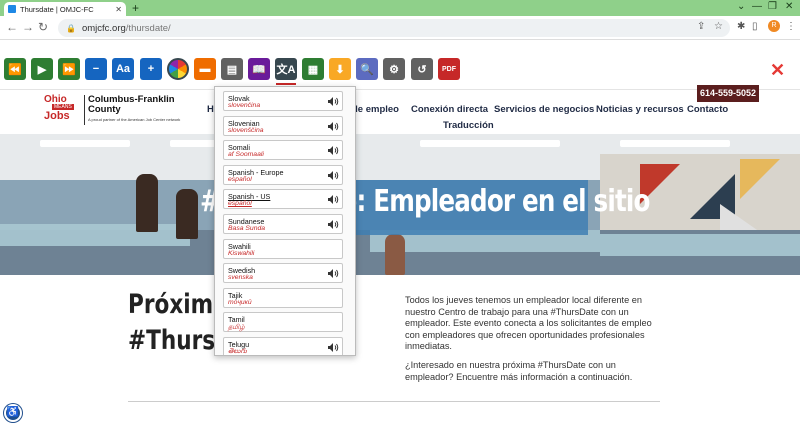 This screenshot has height=427, width=800. What do you see at coordinates (286, 84) in the screenshot?
I see `active-indicator` at bounding box center [286, 84].